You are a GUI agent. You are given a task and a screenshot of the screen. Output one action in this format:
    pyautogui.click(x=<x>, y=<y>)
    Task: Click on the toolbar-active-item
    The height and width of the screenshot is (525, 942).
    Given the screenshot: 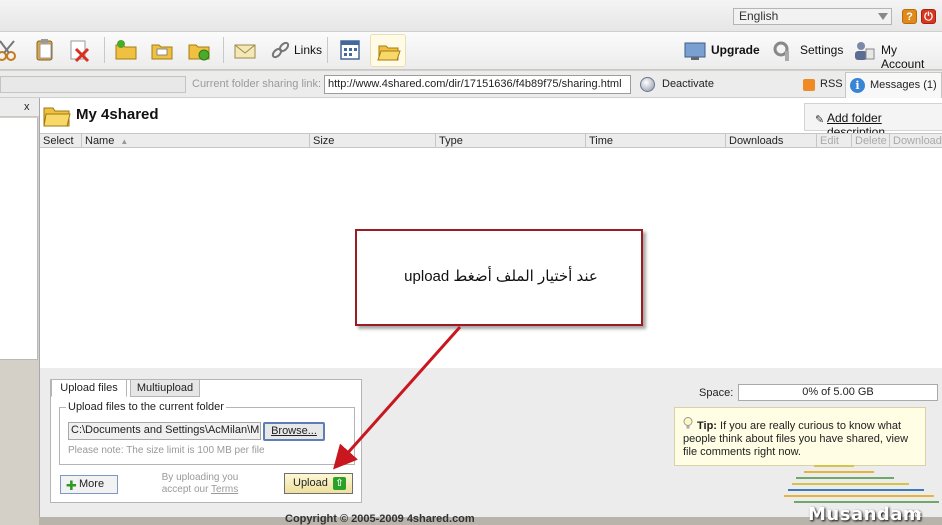 What is the action you would take?
    pyautogui.click(x=388, y=50)
    